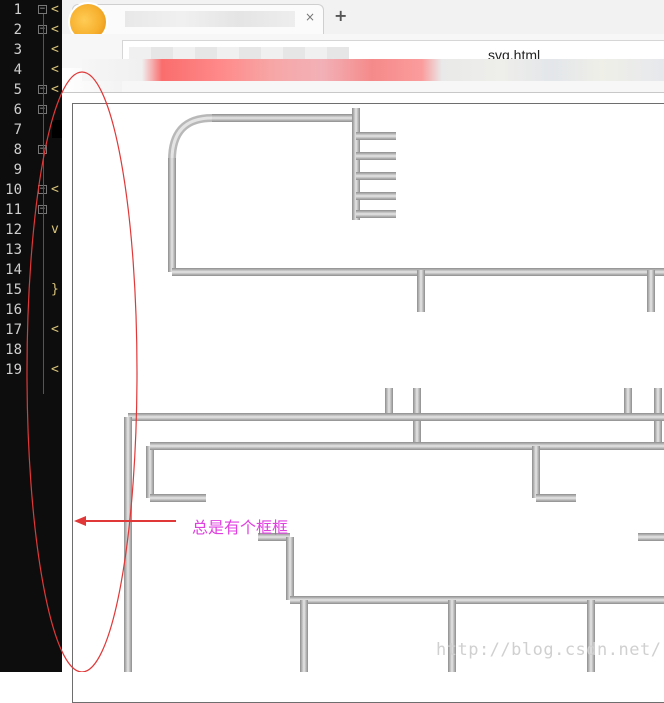 The image size is (664, 703). I want to click on watermark: http://blog.csdn.net/, so click(549, 650).